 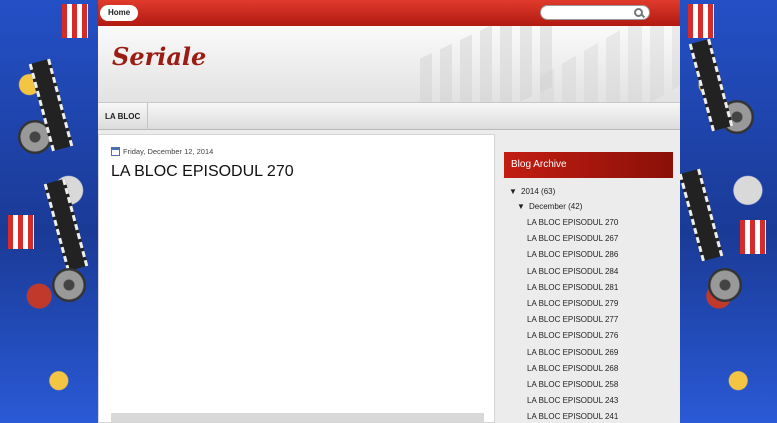 I want to click on archive-post-link: LA BLOC EPISODUL 281, so click(x=591, y=288).